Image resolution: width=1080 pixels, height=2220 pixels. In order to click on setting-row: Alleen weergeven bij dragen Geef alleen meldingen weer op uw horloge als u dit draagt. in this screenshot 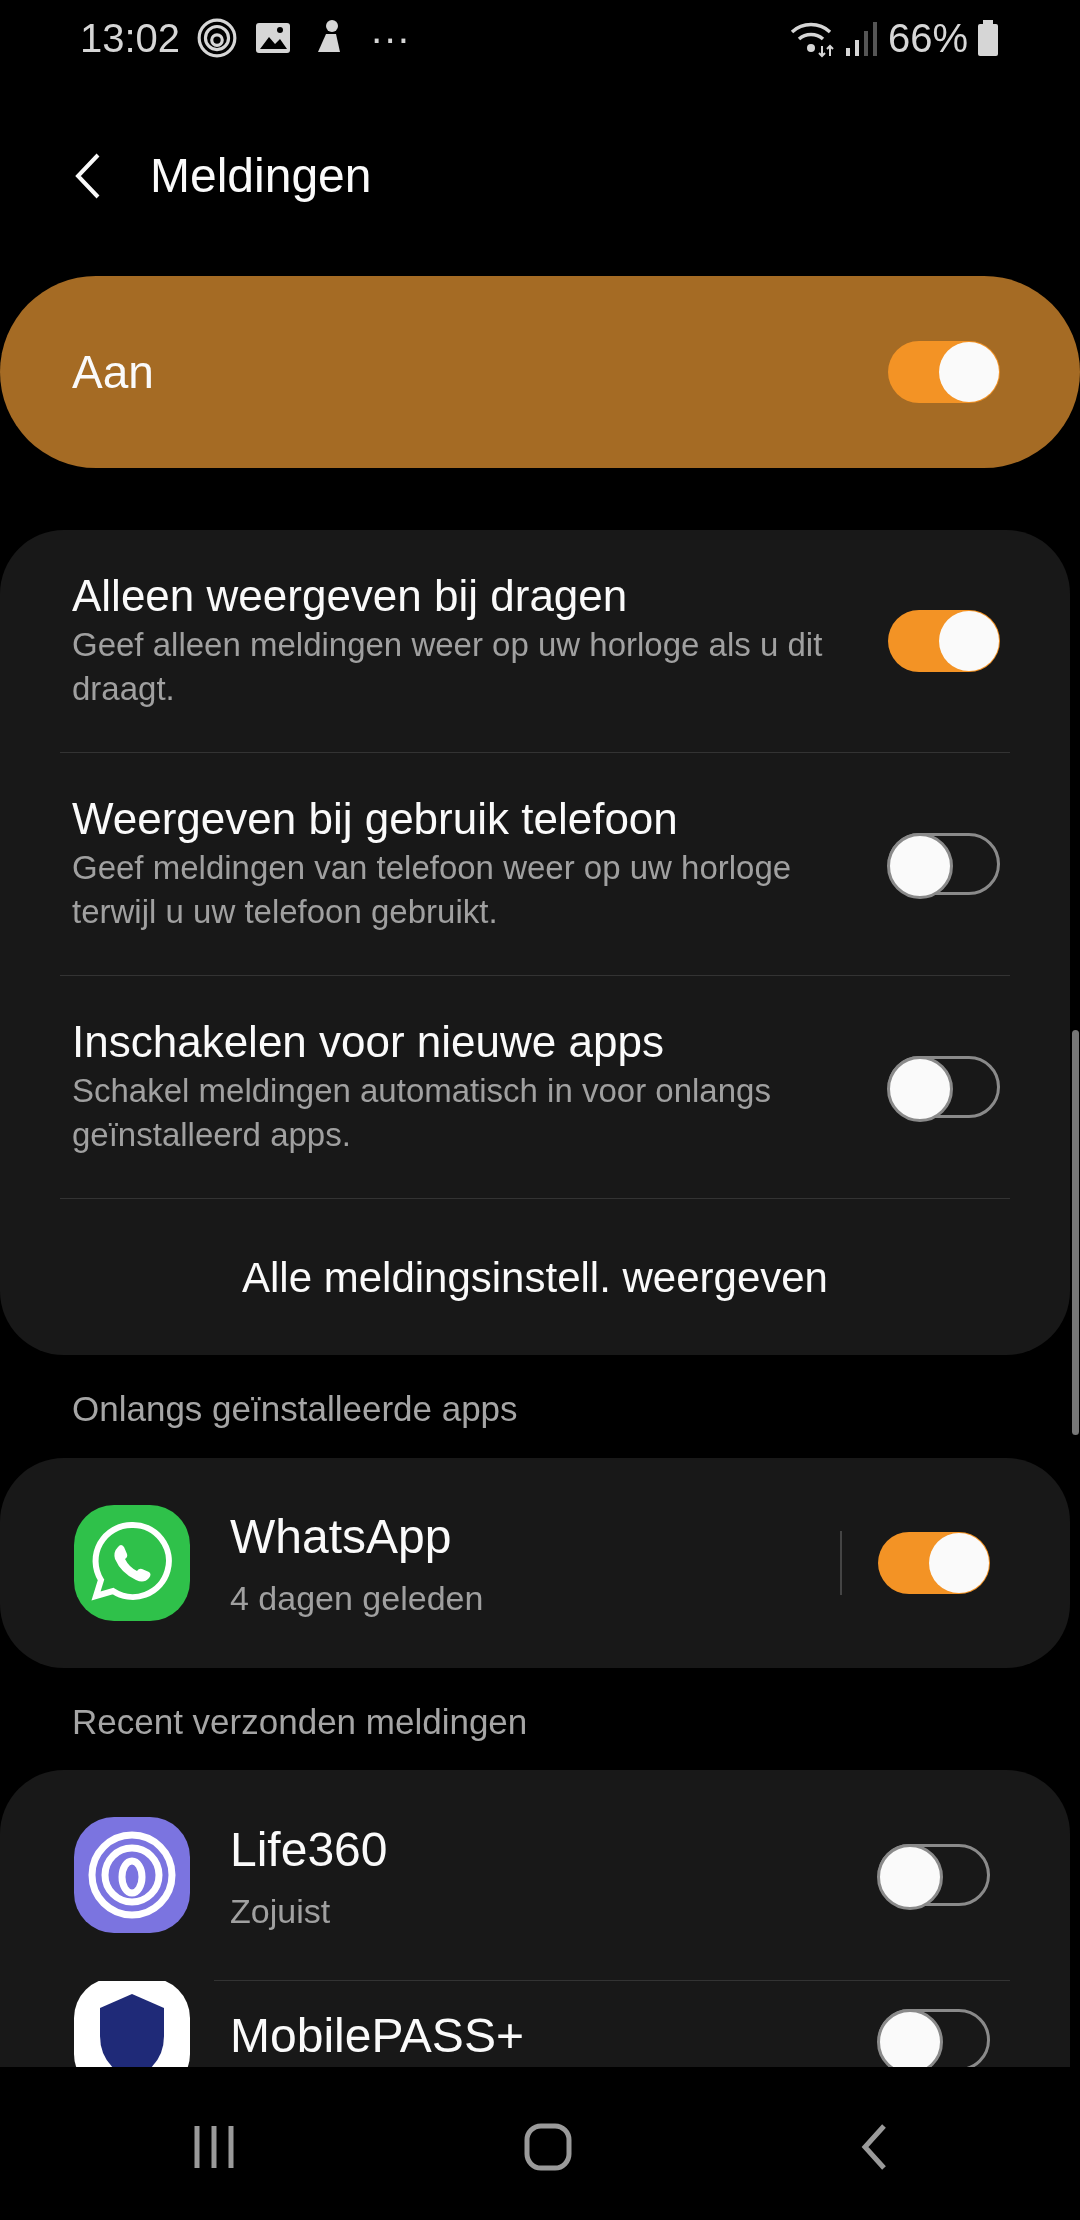, I will do `click(535, 641)`.